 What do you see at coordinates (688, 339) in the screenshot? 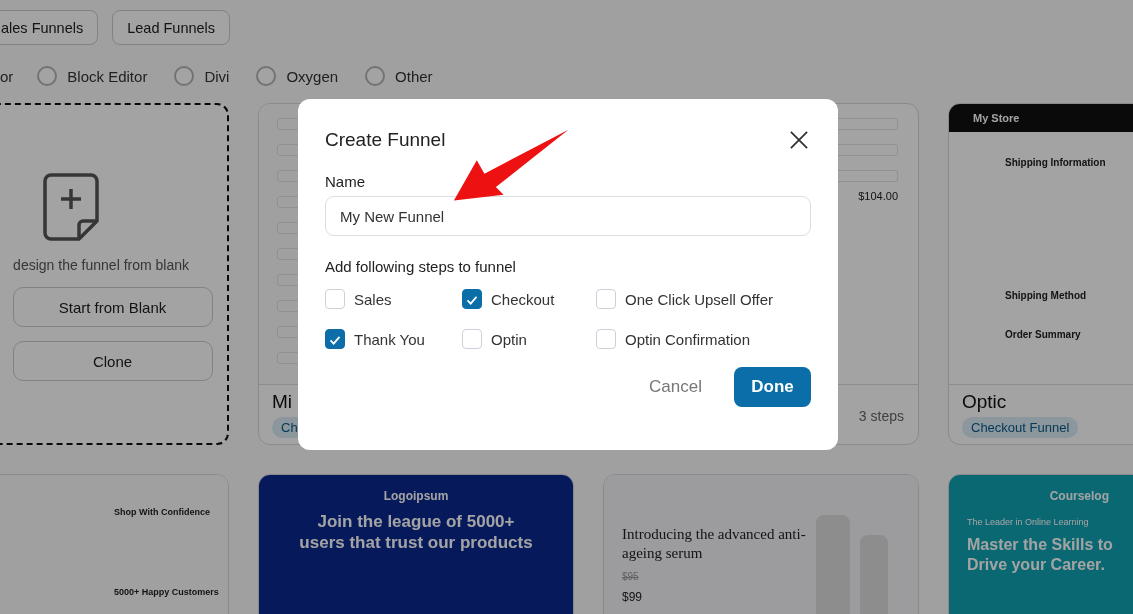
I see `checkbox-label: Optin Confirmation` at bounding box center [688, 339].